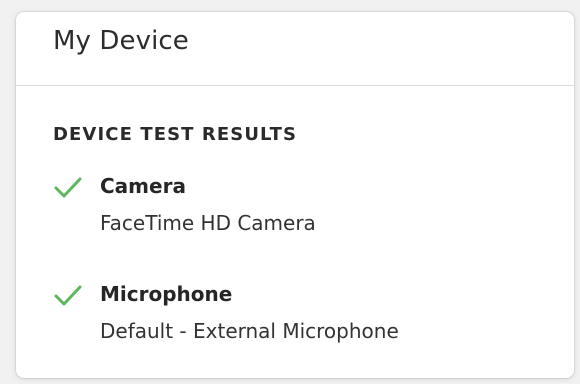 The height and width of the screenshot is (384, 580). What do you see at coordinates (166, 294) in the screenshot?
I see `result-name: Microphone` at bounding box center [166, 294].